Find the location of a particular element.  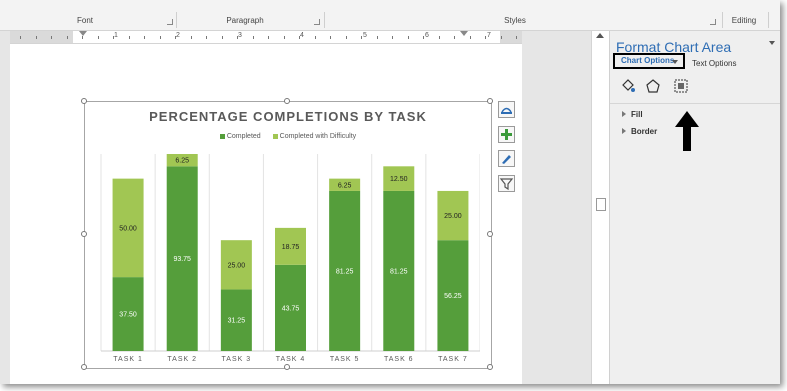

vertical-scrollbar is located at coordinates (600, 207).